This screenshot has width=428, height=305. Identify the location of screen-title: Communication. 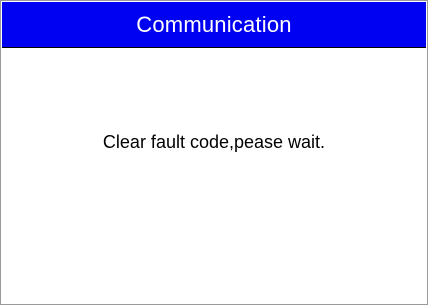
(214, 24).